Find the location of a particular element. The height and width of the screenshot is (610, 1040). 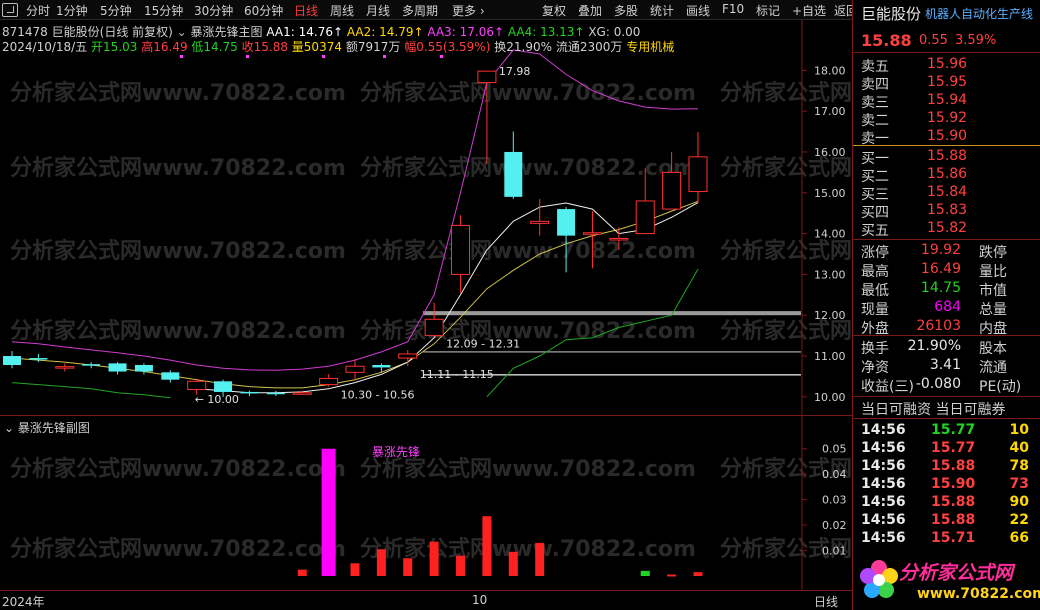

x-axis-month: 10 is located at coordinates (480, 600).